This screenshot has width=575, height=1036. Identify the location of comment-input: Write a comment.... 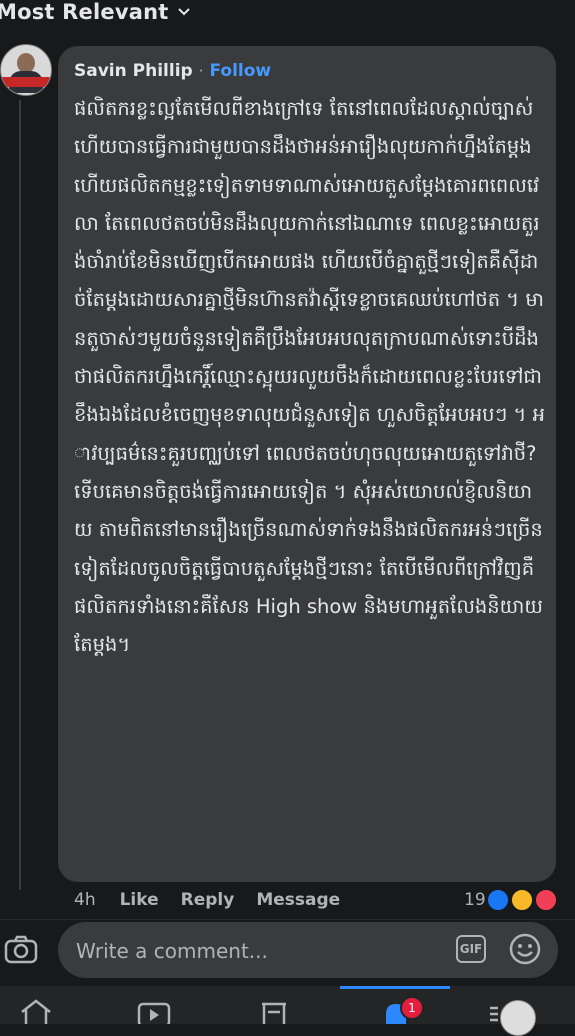
(172, 951).